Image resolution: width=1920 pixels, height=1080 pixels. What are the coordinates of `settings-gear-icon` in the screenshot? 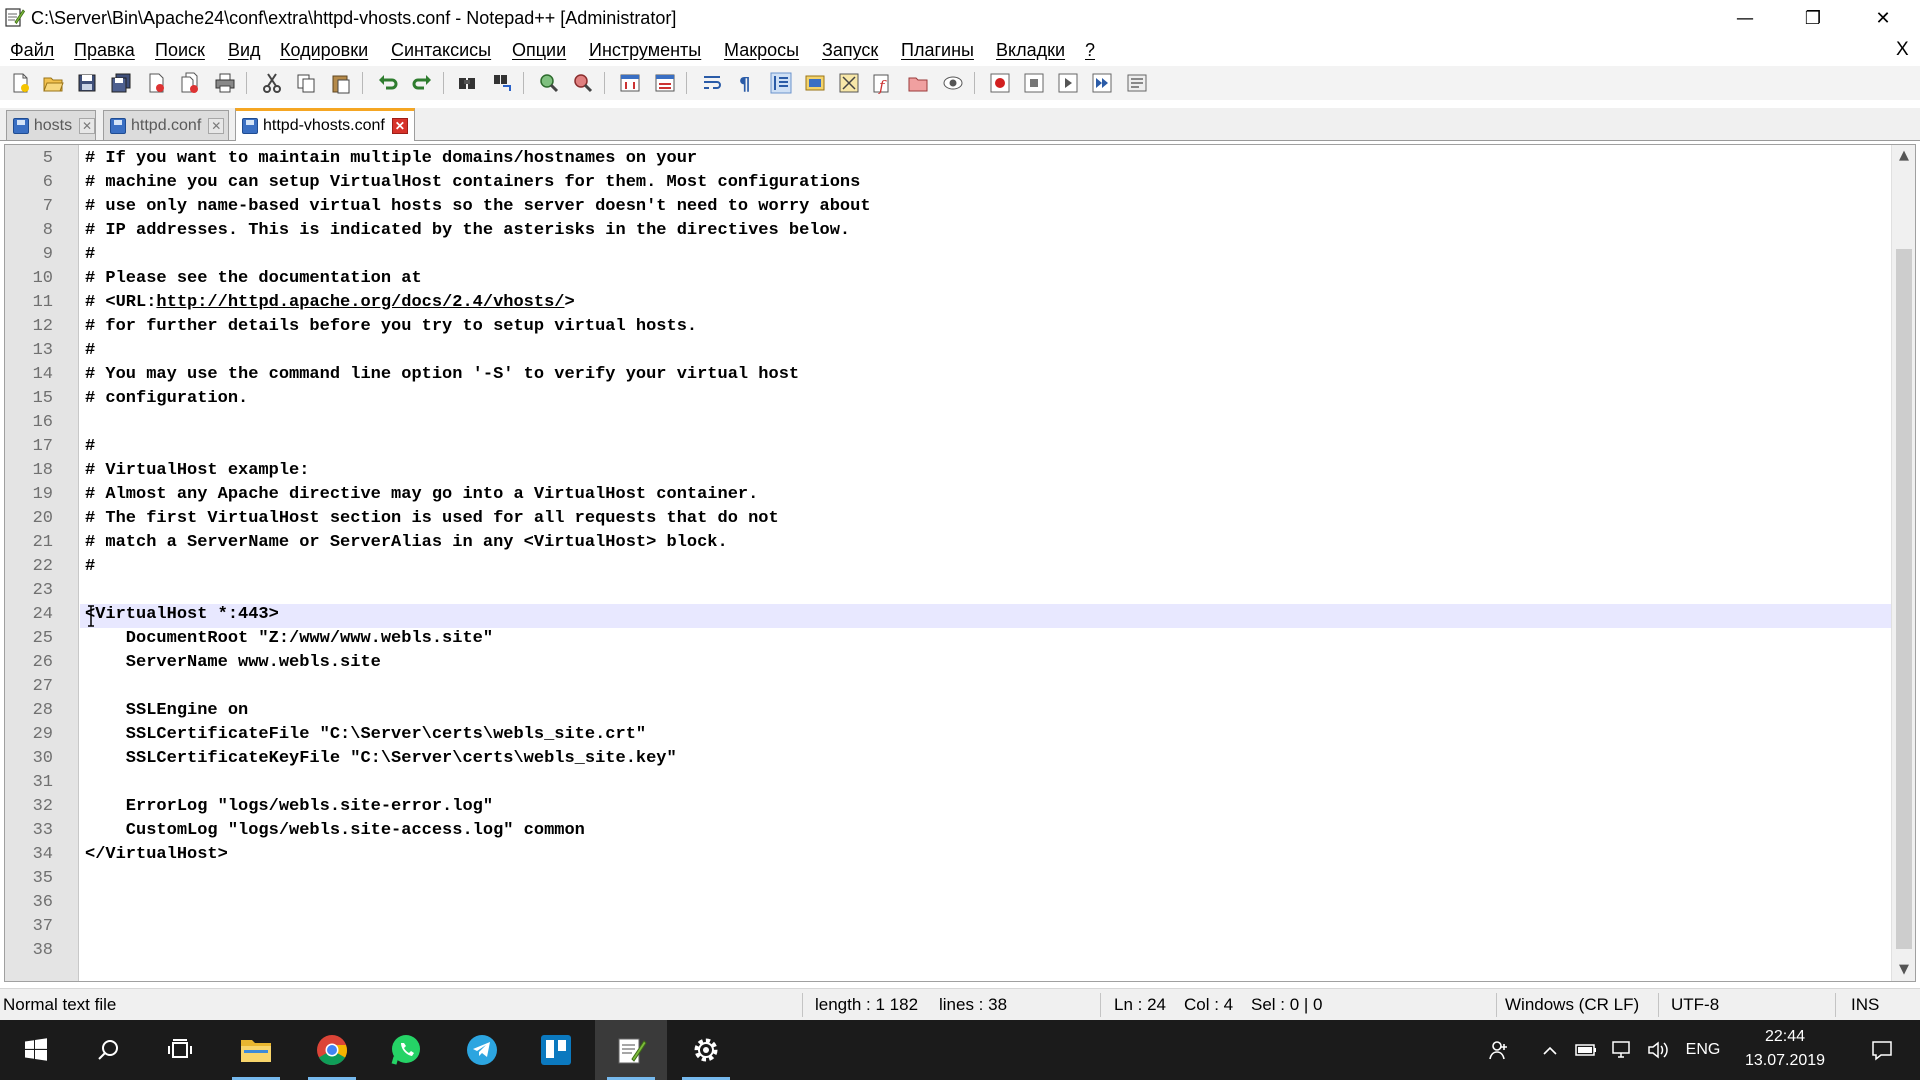 It's located at (706, 1050).